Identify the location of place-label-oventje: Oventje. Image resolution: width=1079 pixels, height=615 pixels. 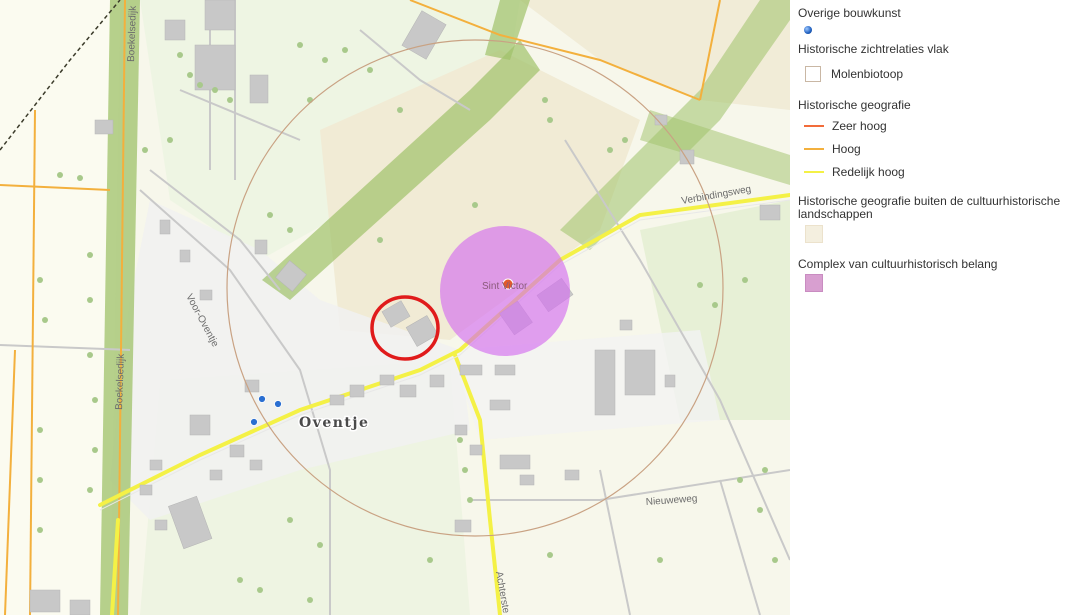
(334, 423).